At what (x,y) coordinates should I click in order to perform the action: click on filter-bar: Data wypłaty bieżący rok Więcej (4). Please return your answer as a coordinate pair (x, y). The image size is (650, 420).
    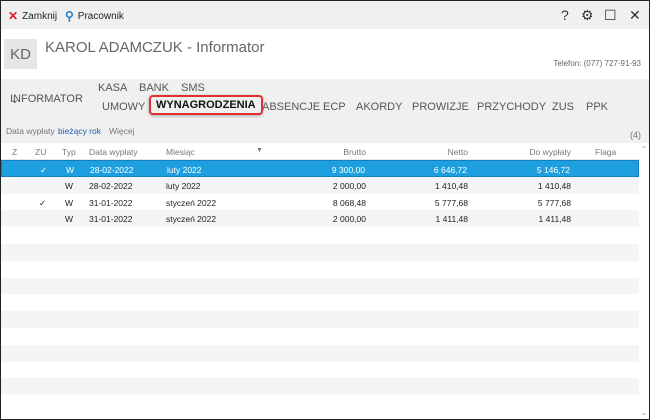
    Looking at the image, I should click on (325, 133).